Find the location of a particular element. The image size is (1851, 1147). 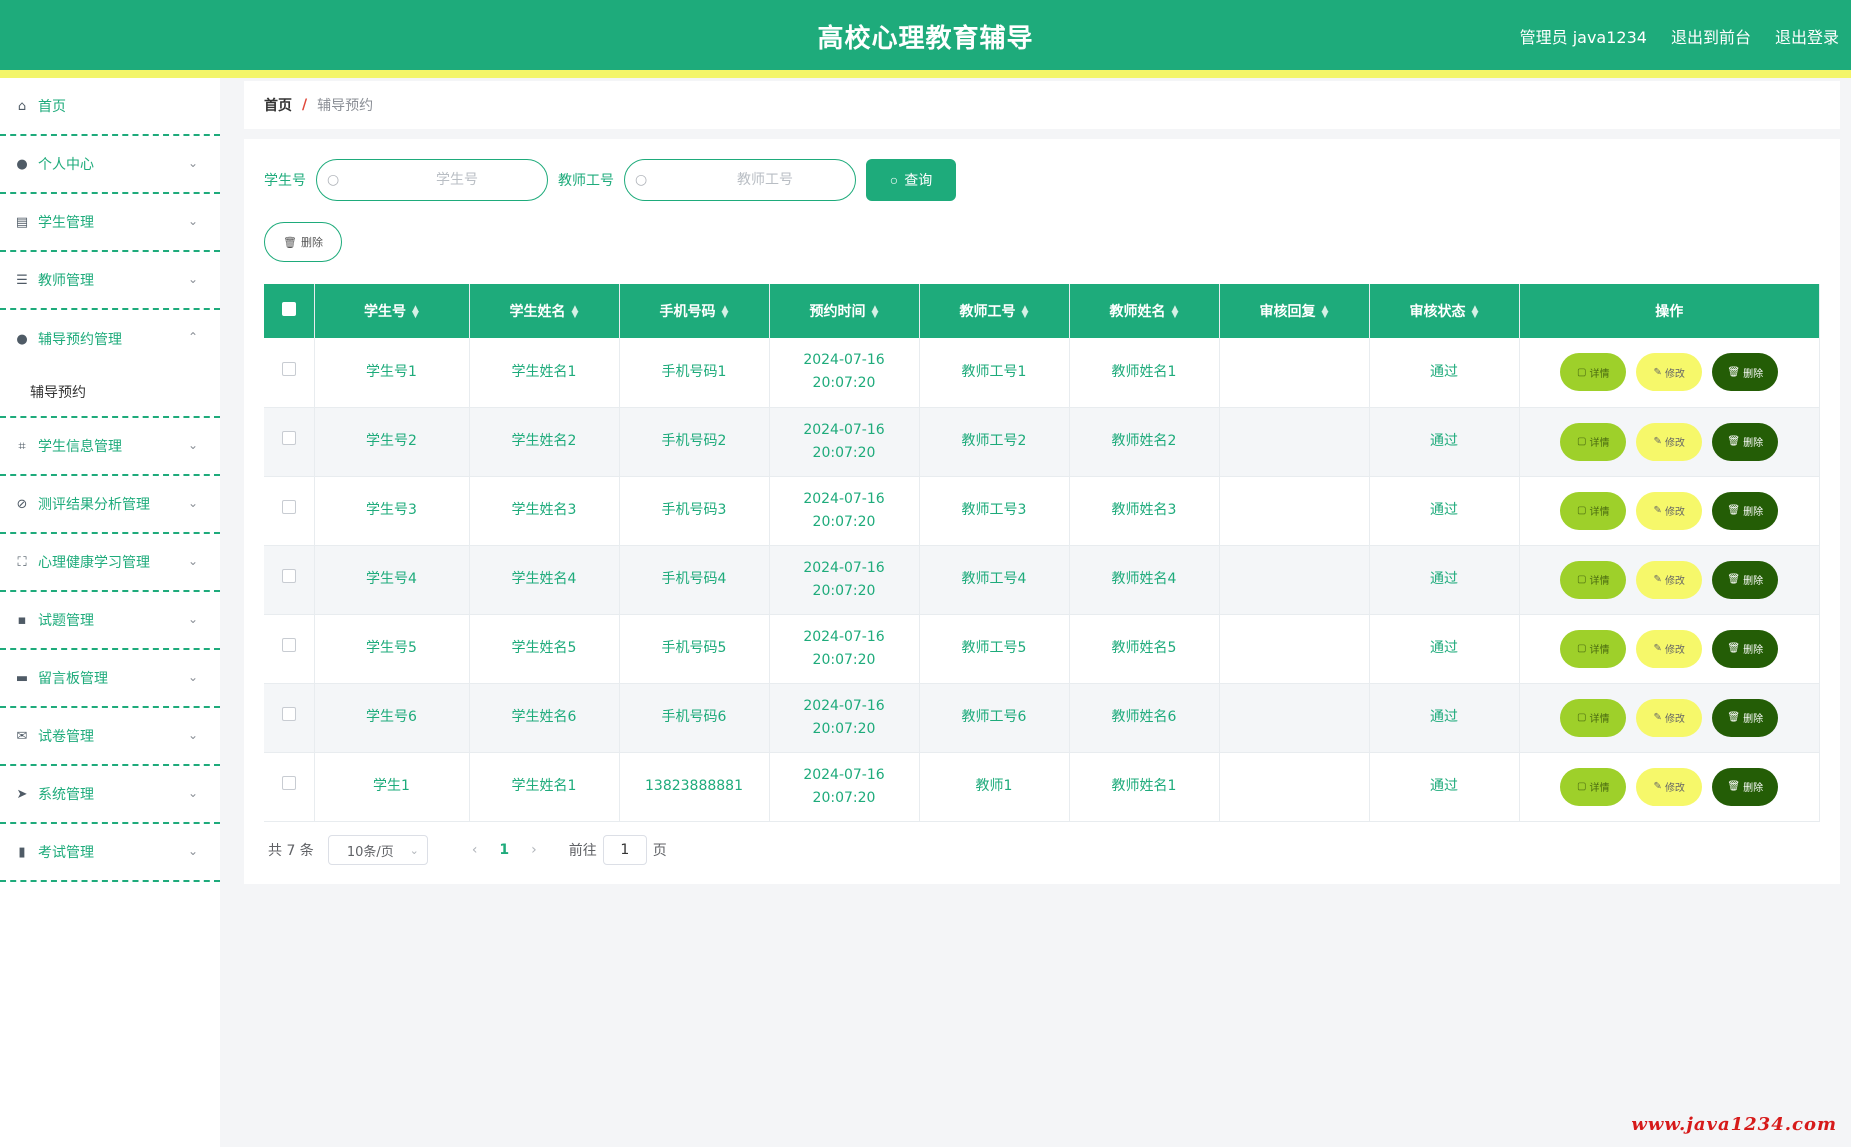

sidebar-item-message-board: ▬ 留言板管理 ⌄ is located at coordinates (110, 679).